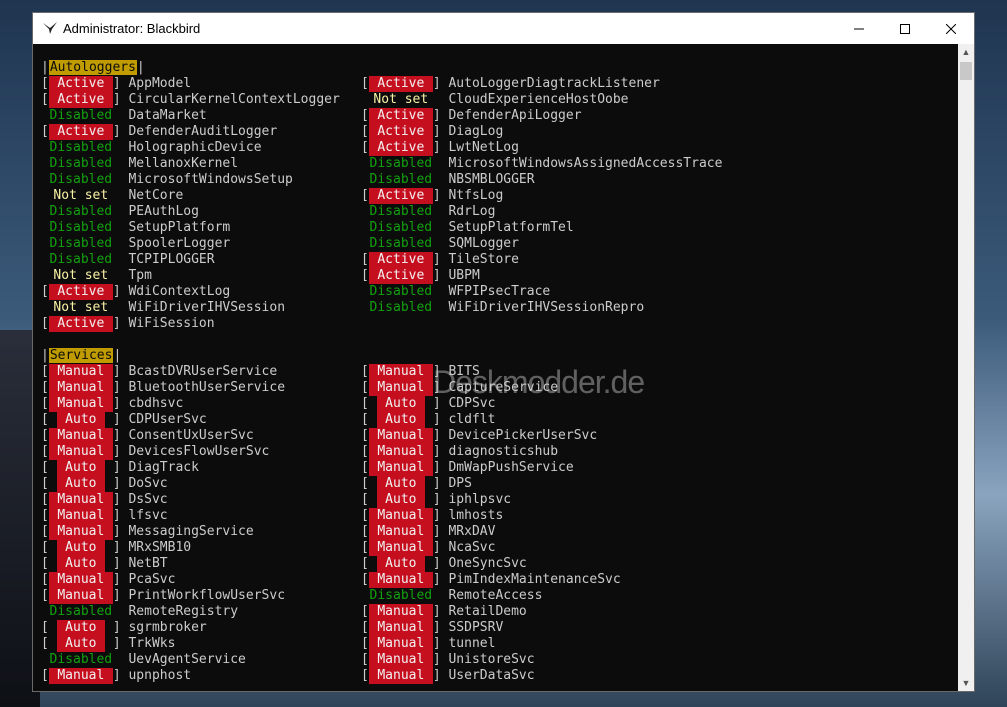  I want to click on autologgers-left-row: Not set Tpm, so click(96, 276).